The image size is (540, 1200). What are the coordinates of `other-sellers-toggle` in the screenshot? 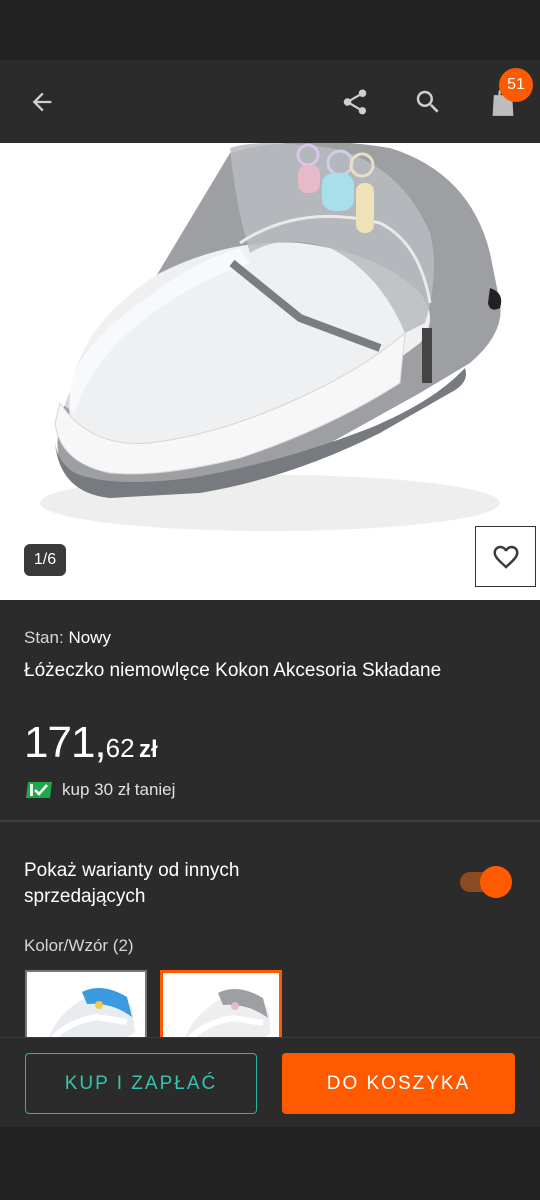 It's located at (486, 882).